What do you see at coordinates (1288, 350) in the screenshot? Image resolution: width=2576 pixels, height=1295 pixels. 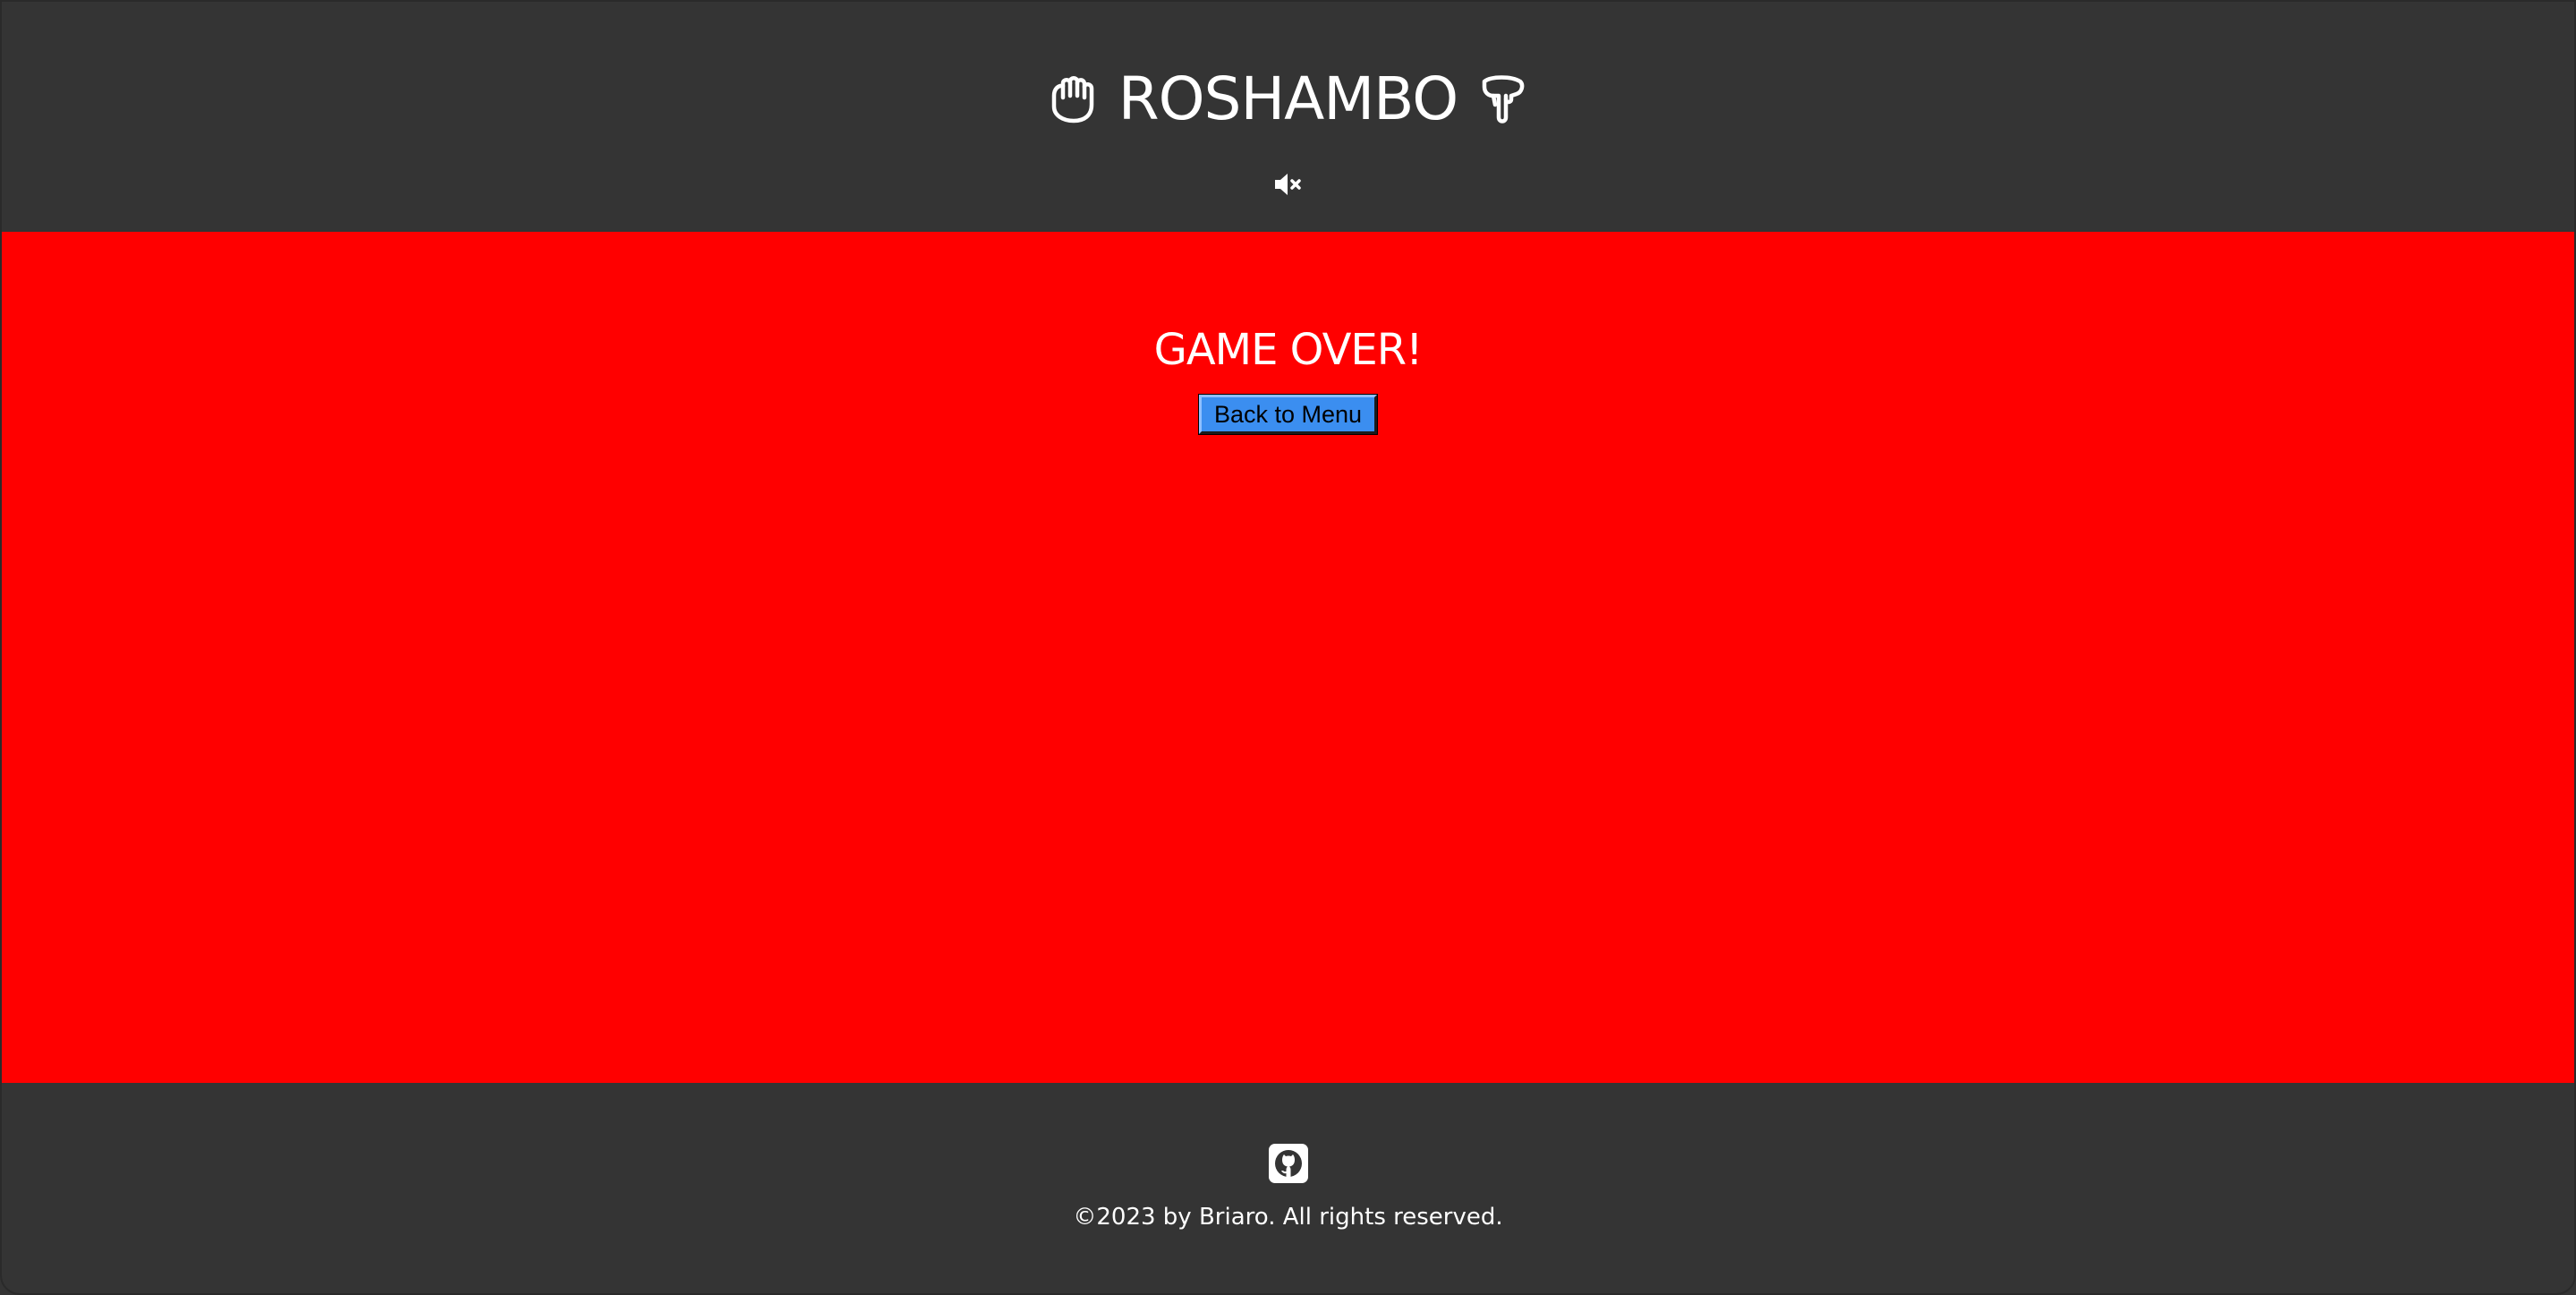 I see `game-over-heading: GAME OVER!` at bounding box center [1288, 350].